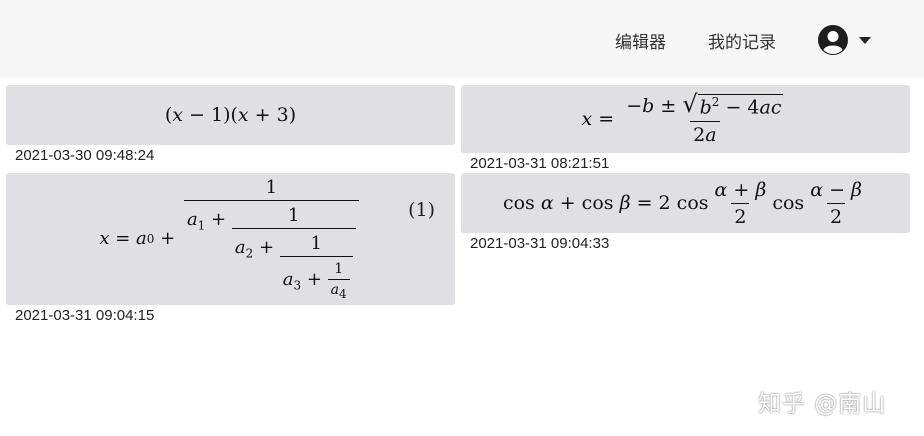 The width and height of the screenshot is (924, 436). I want to click on formula-render: (x − 1)(x + 3), so click(230, 115).